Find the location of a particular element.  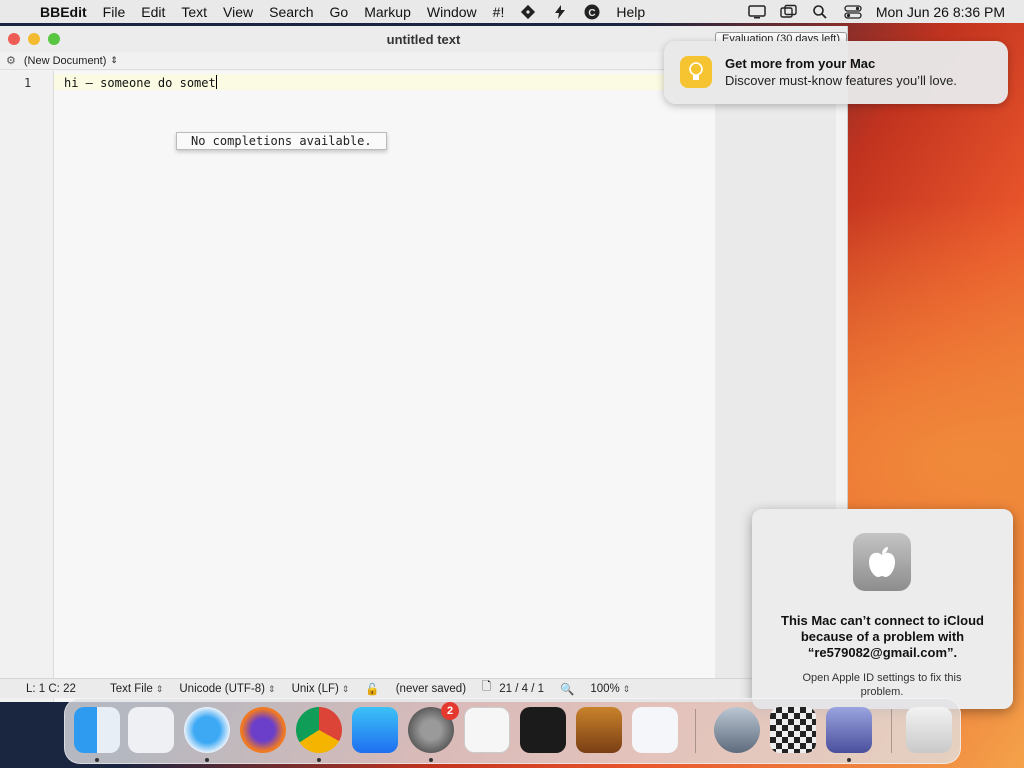

zoom-label: 100% is located at coordinates (605, 688).